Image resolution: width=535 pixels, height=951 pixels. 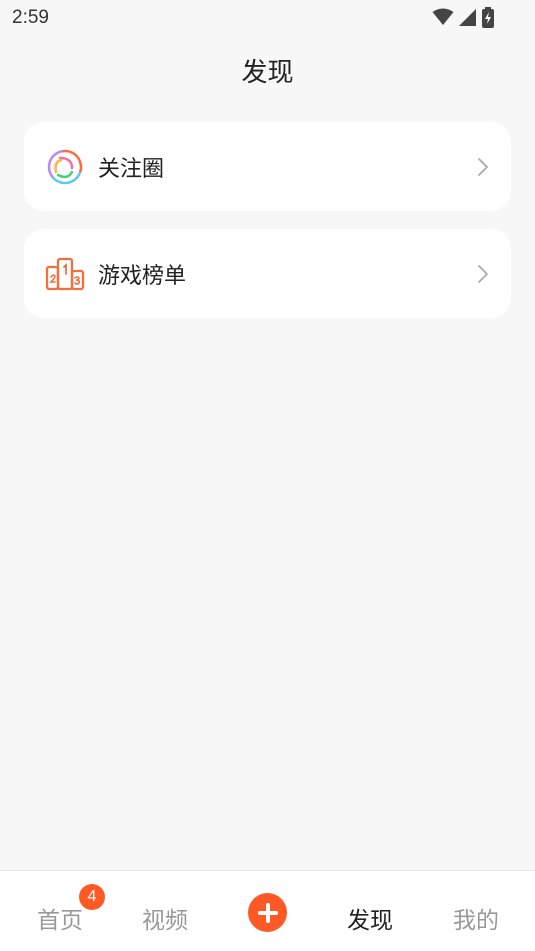 I want to click on nav-item-home: 首页, so click(x=60, y=918).